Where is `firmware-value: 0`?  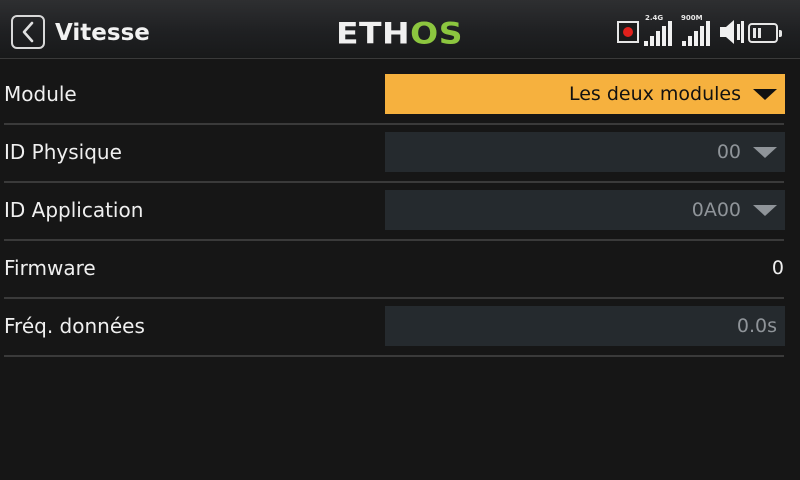 firmware-value: 0 is located at coordinates (777, 268).